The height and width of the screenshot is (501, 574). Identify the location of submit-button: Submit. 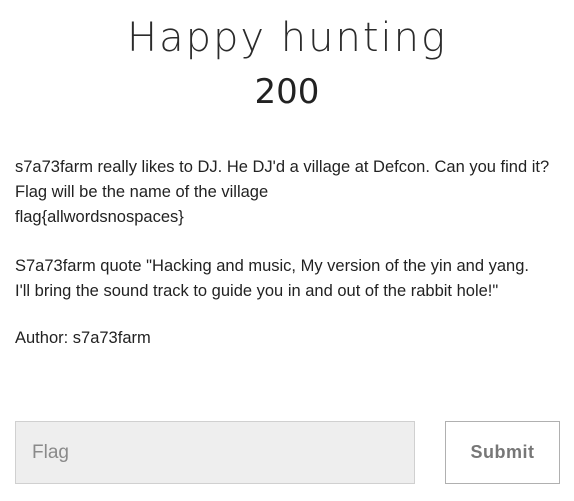
(502, 452).